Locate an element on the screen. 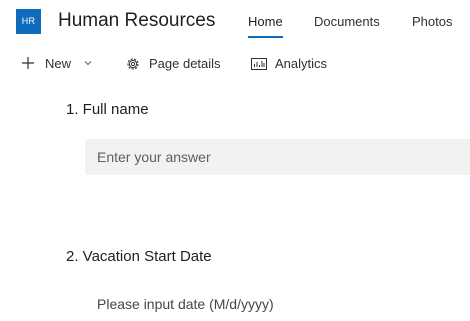  plus-icon is located at coordinates (28, 63).